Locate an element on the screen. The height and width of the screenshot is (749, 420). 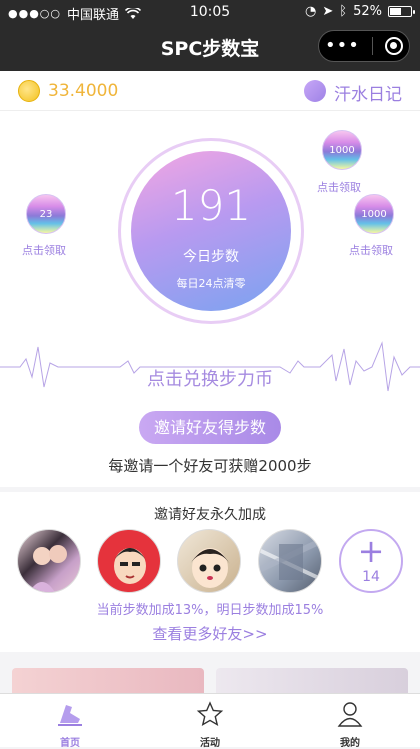
plus-icon: + is located at coordinates (371, 551).